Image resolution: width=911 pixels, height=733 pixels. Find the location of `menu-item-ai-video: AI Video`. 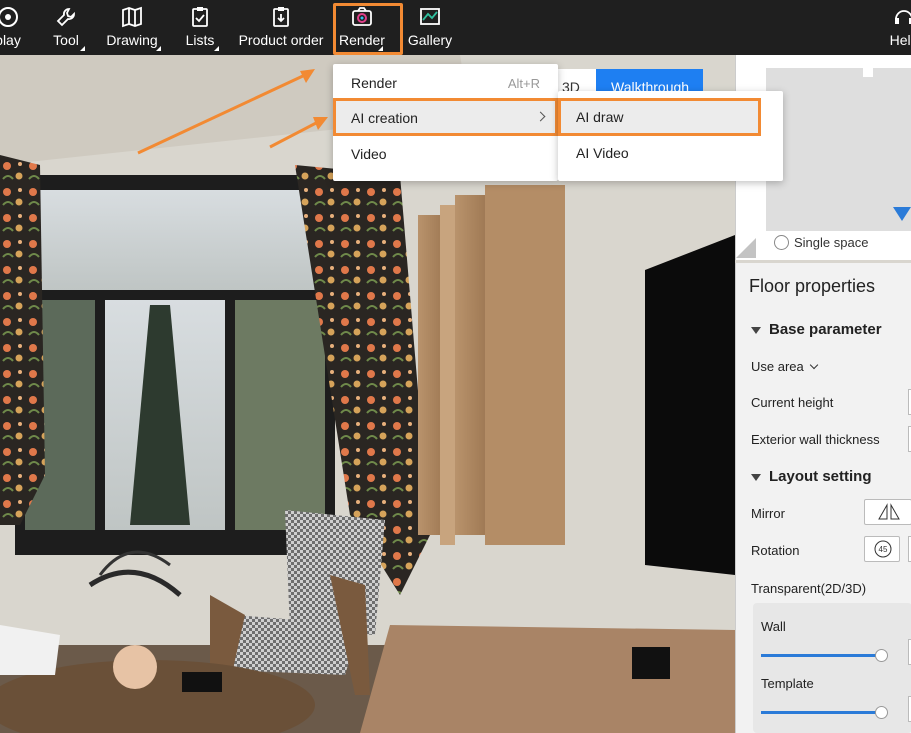

menu-item-ai-video: AI Video is located at coordinates (670, 153).